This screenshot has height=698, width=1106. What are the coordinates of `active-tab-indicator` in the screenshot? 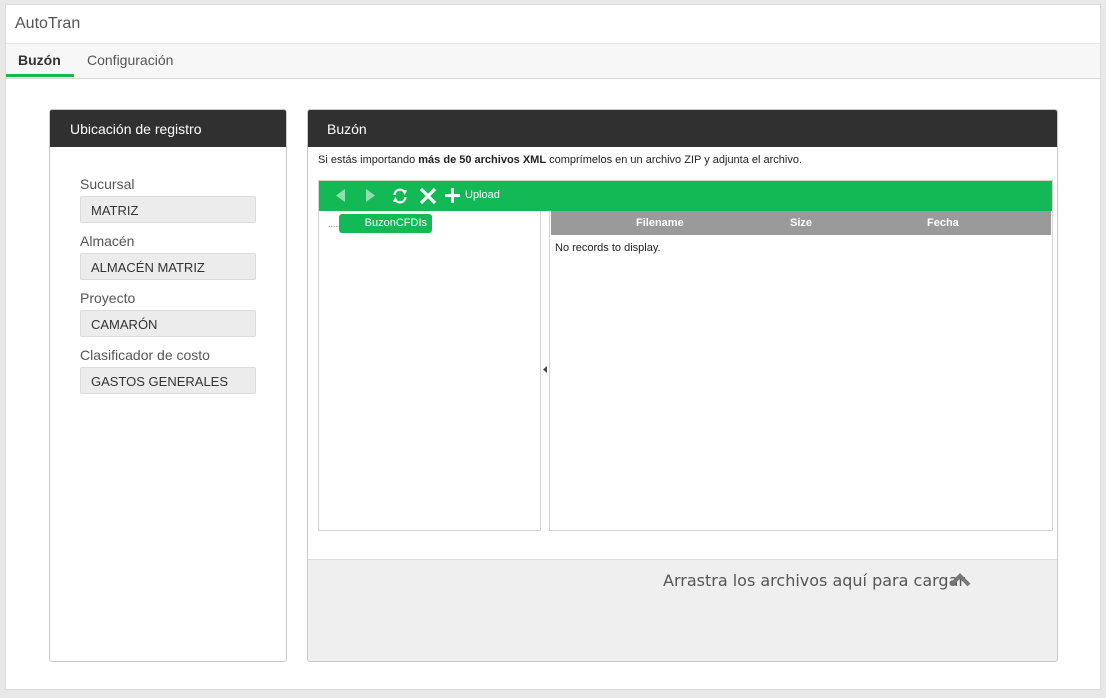 It's located at (40, 75).